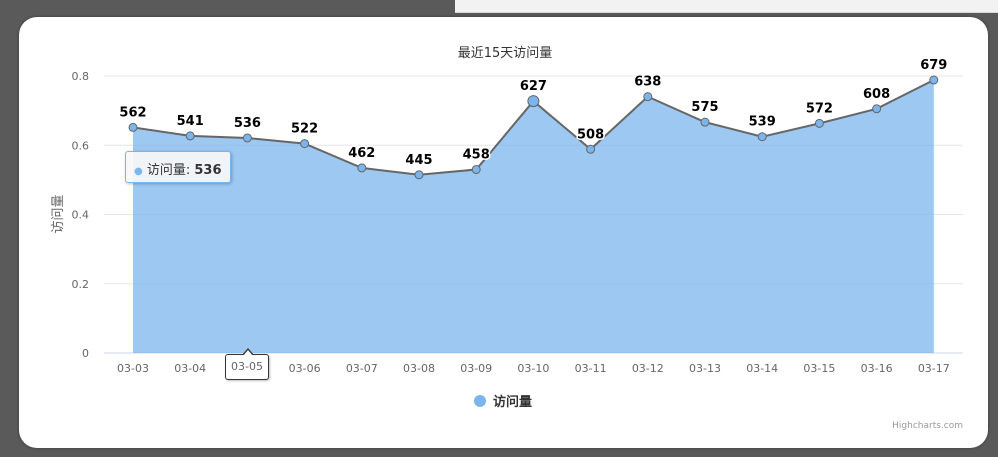 The image size is (998, 457). I want to click on y-axis-ticks: 0 0.2 0.4 0.6 0.8, so click(81, 215).